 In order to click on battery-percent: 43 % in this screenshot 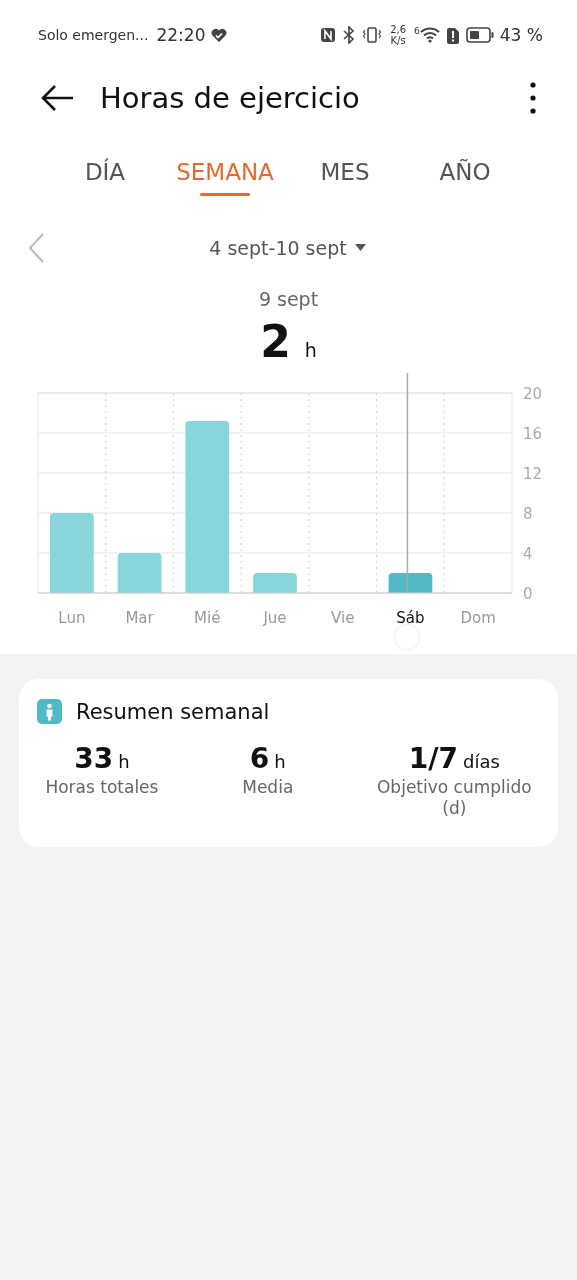, I will do `click(521, 35)`.